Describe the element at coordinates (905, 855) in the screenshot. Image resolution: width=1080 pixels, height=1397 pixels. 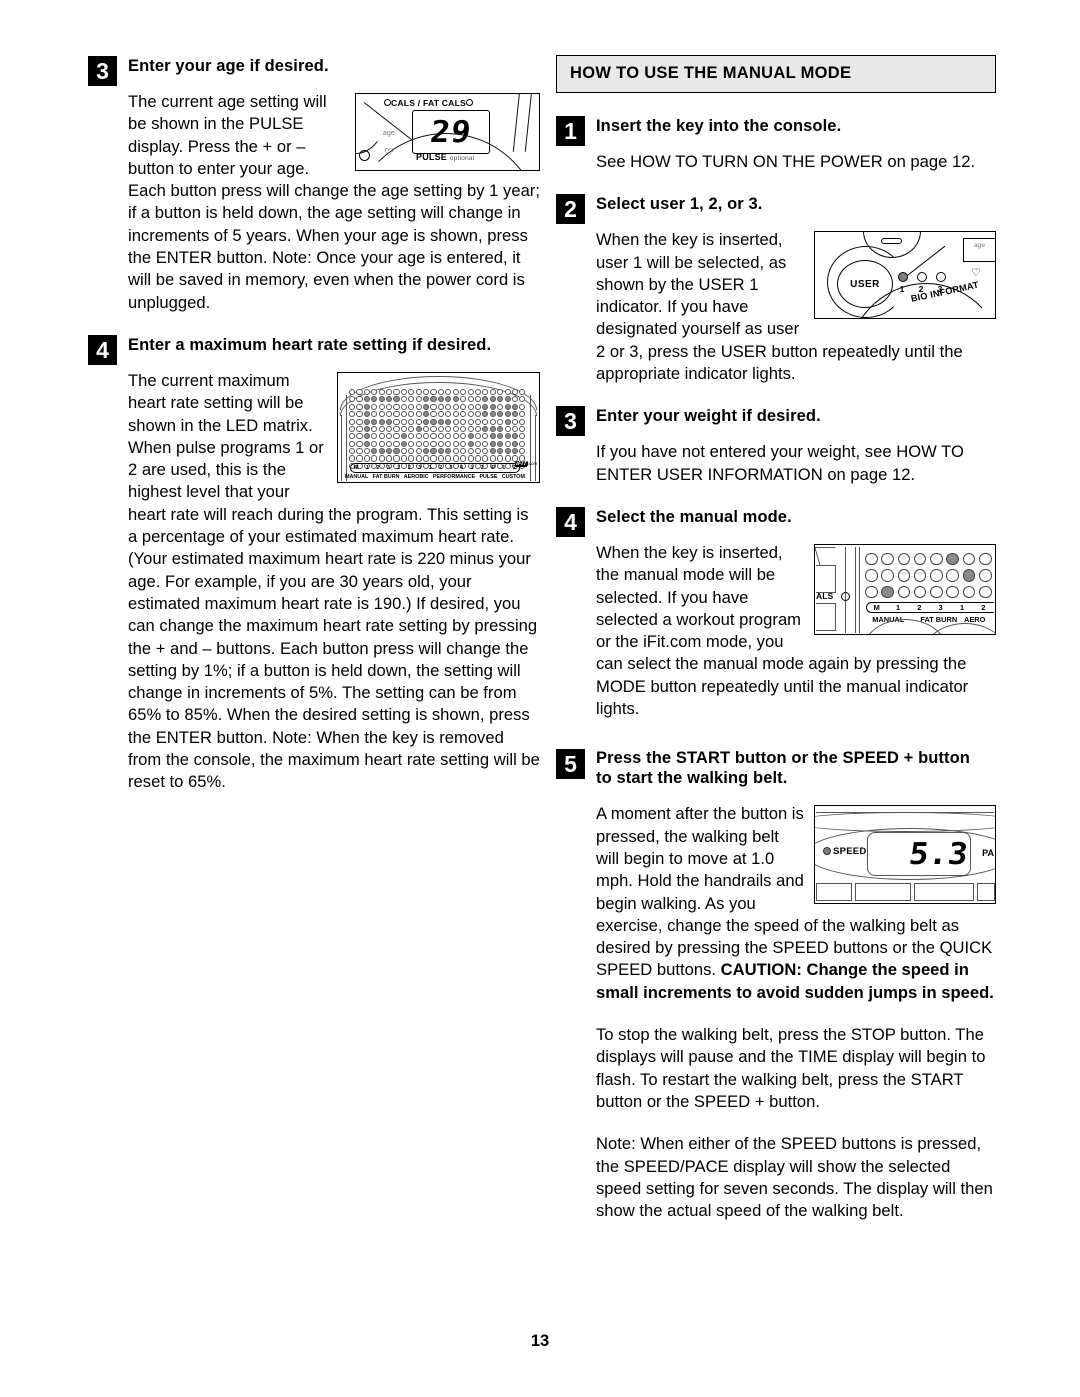
I see `speed-pace-display-figure: 5.3 SPEED PA` at that location.